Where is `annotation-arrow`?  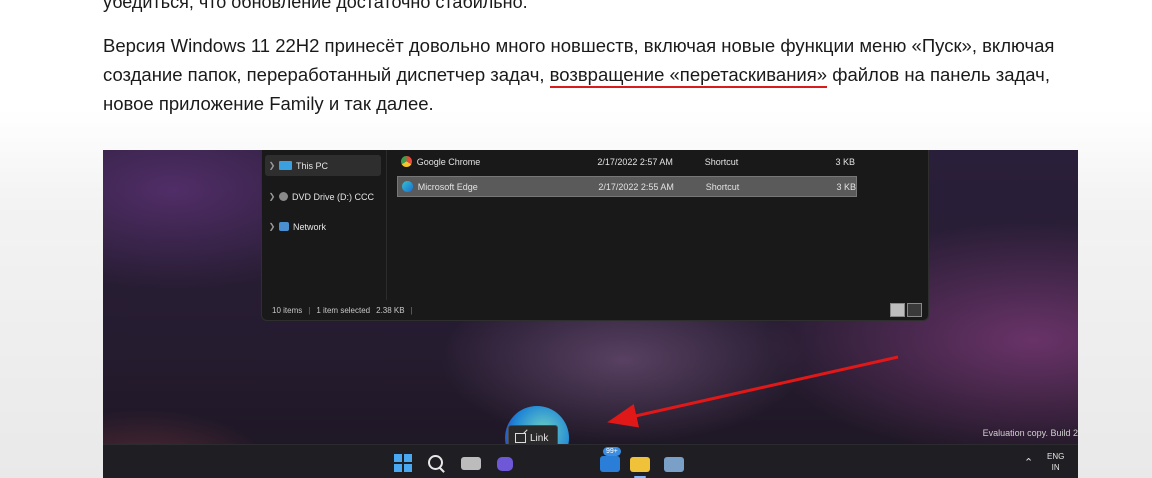 annotation-arrow is located at coordinates (753, 391).